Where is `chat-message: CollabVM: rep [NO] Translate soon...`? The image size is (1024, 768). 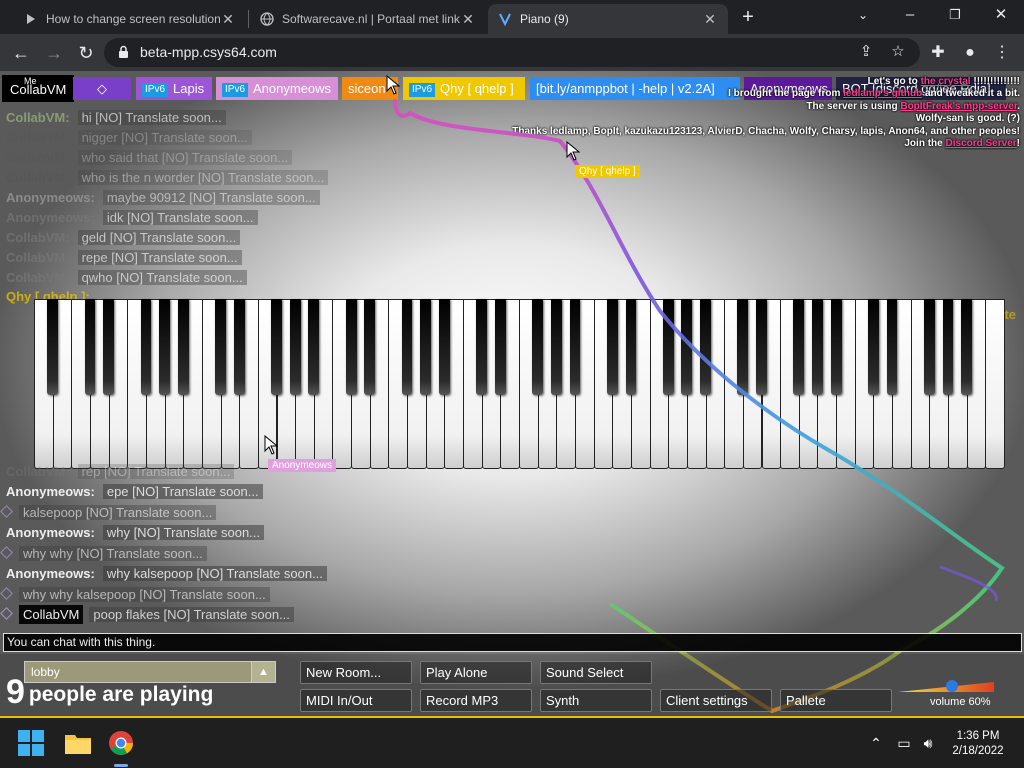
chat-message: CollabVM: rep [NO] Translate soon... is located at coordinates (120, 472).